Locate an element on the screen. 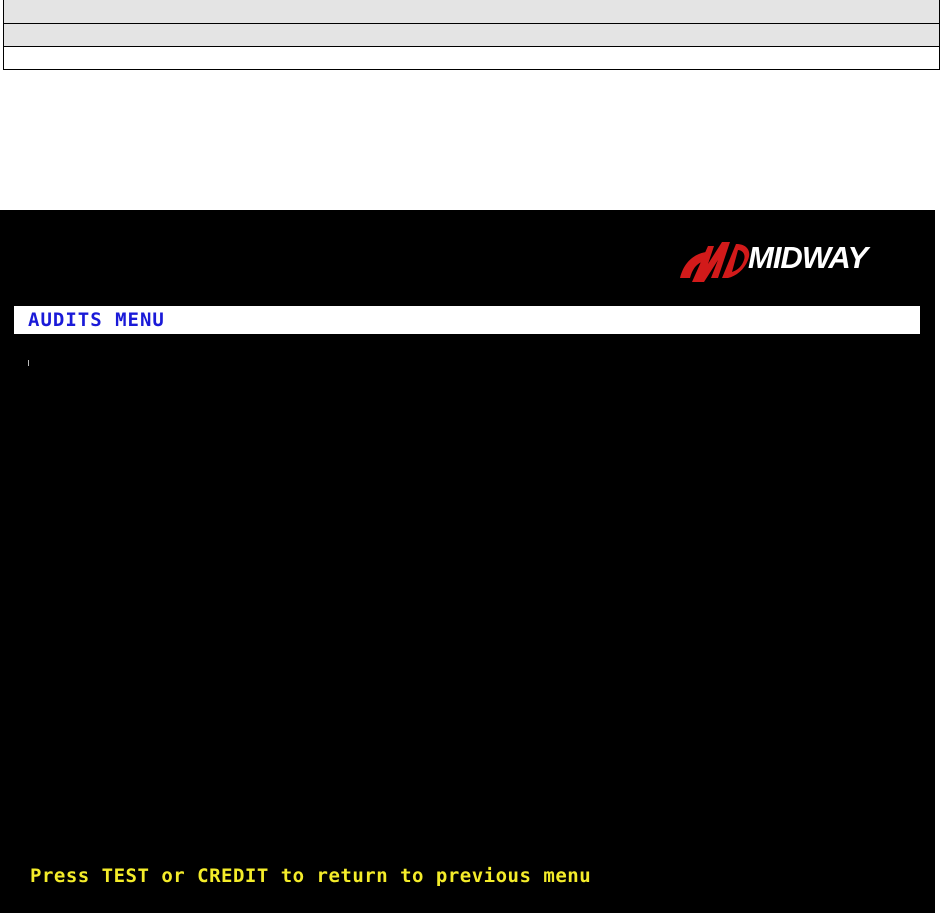  document-table is located at coordinates (471, 35).